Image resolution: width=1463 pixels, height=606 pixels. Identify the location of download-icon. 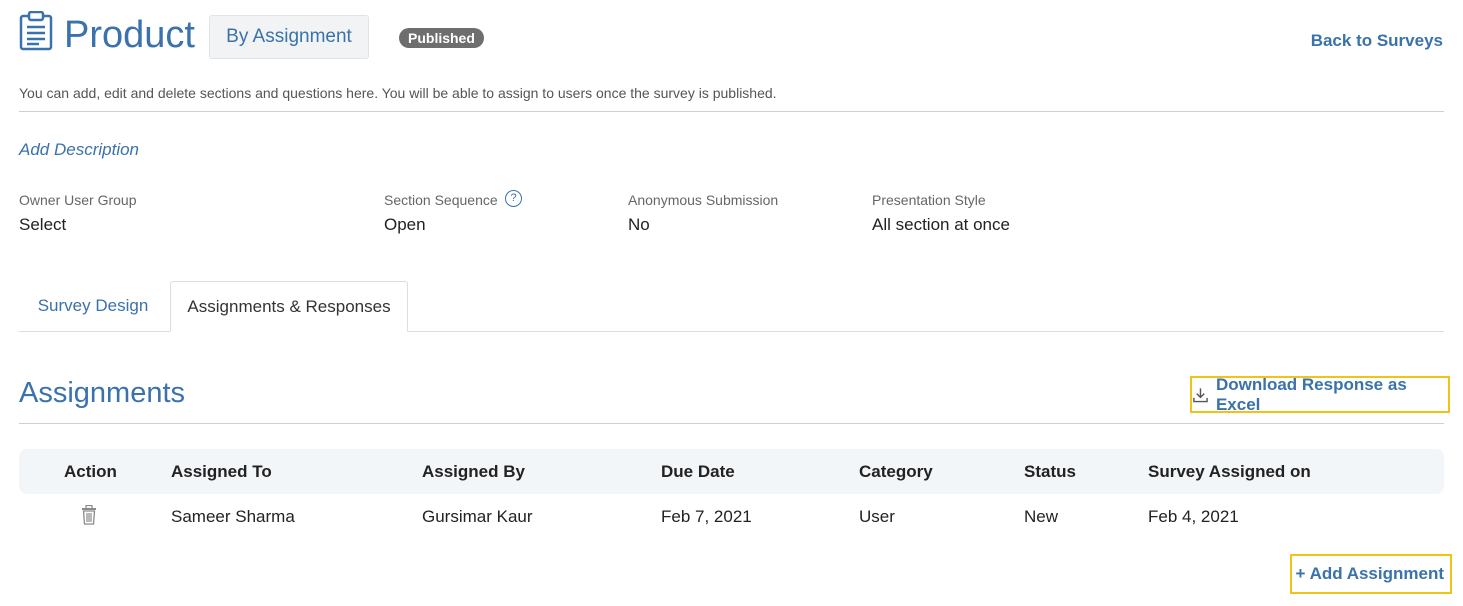
(1200, 394).